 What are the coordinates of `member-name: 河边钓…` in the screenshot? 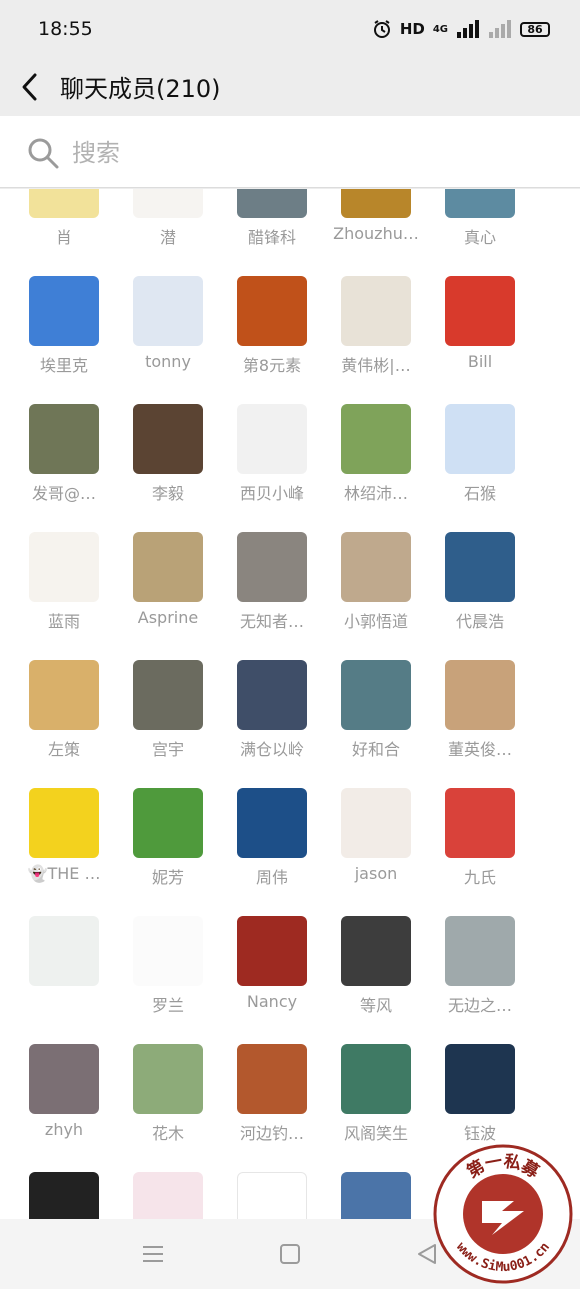 It's located at (271, 1133).